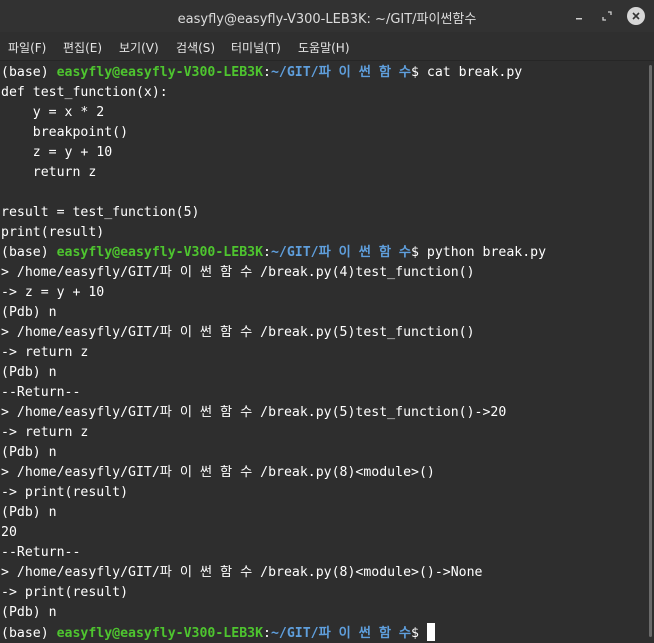  I want to click on source-line: return z, so click(49, 172).